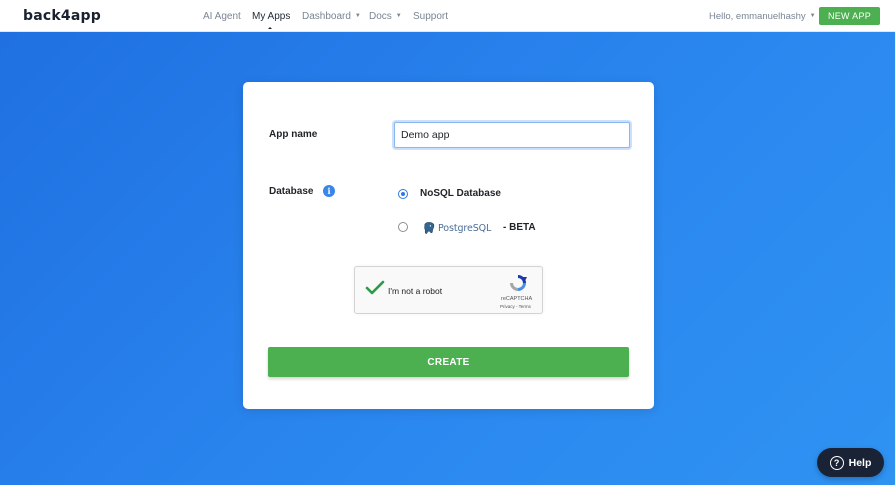  Describe the element at coordinates (518, 283) in the screenshot. I see `recaptcha-logo-icon` at that location.